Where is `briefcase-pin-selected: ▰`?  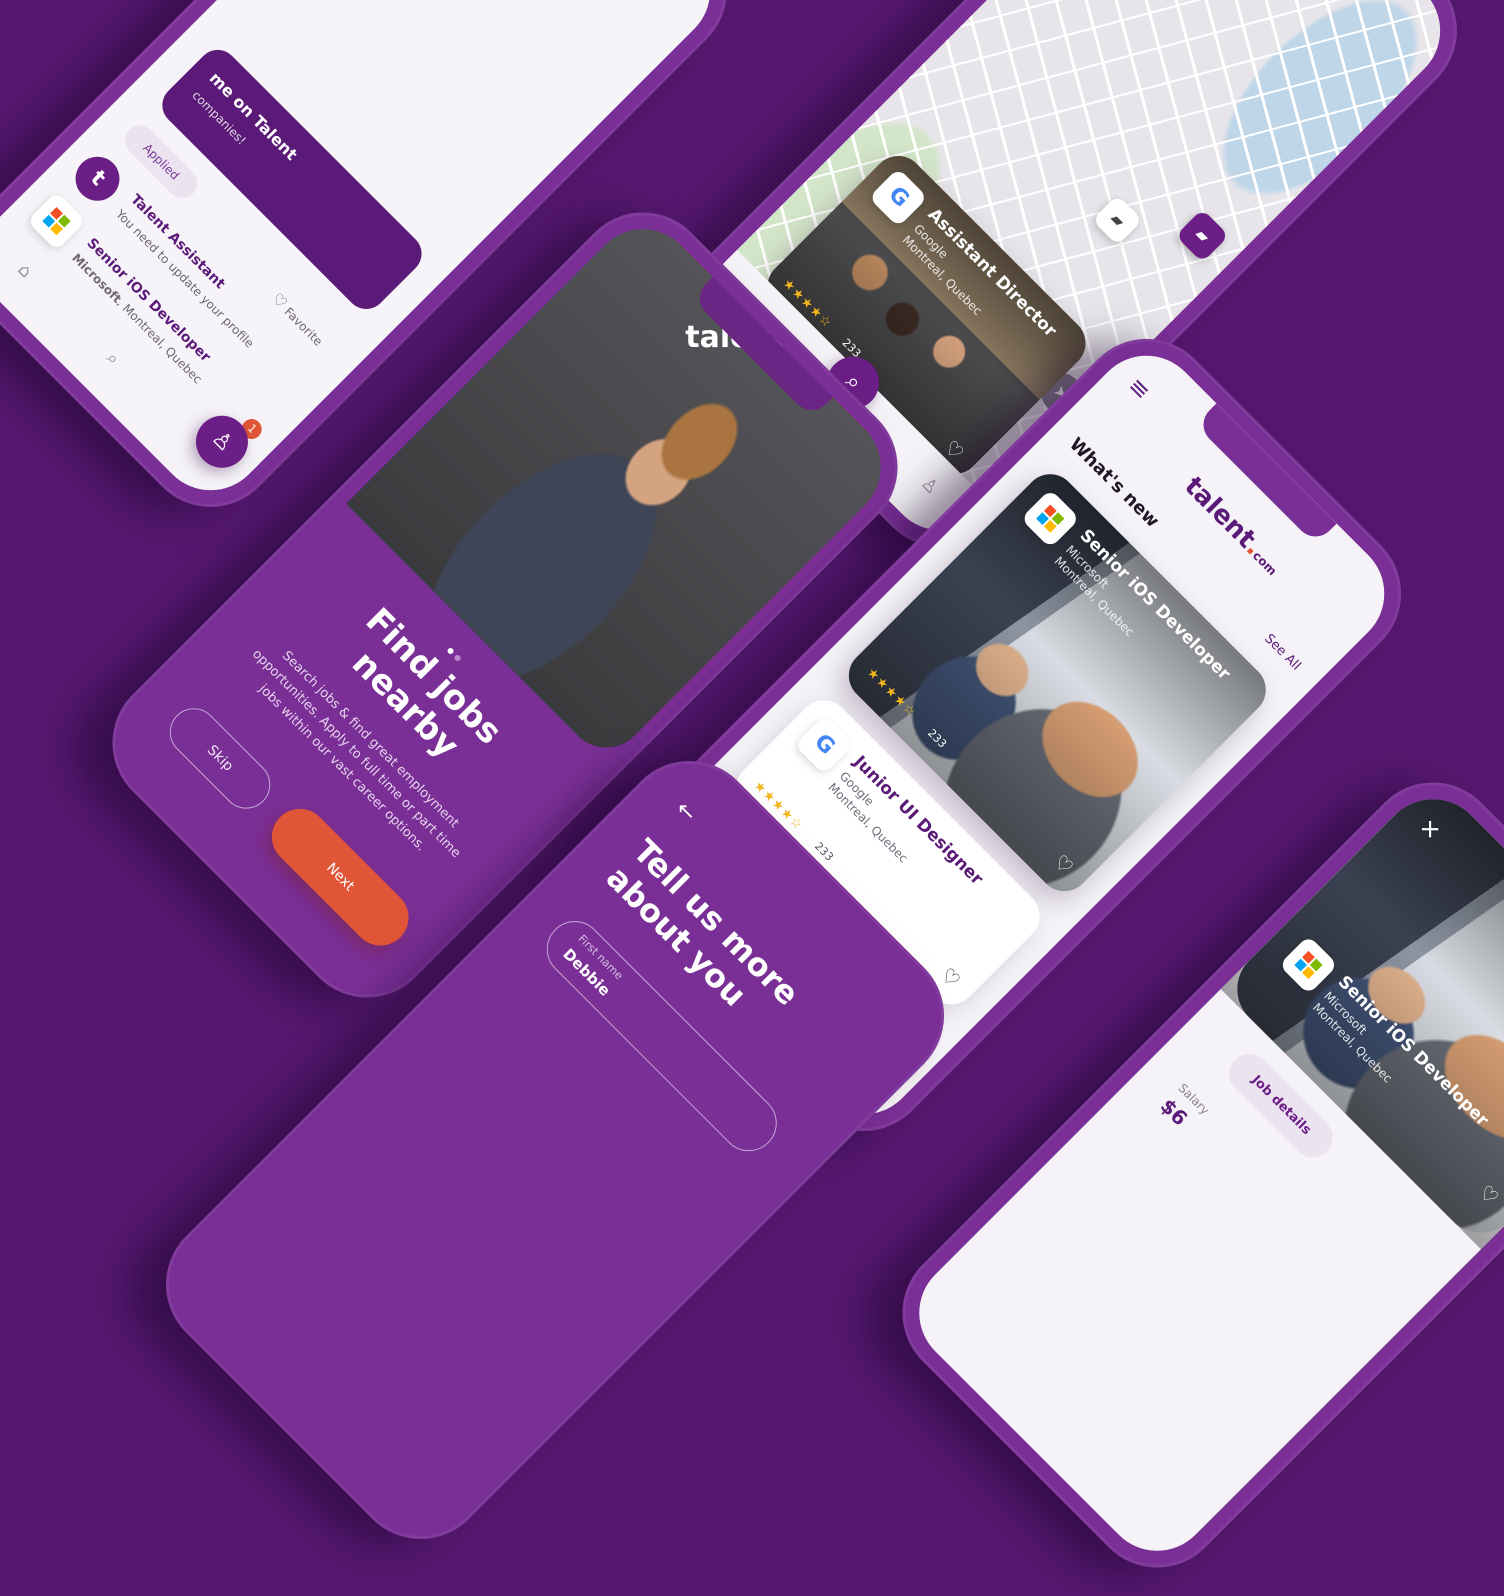 briefcase-pin-selected: ▰ is located at coordinates (1202, 235).